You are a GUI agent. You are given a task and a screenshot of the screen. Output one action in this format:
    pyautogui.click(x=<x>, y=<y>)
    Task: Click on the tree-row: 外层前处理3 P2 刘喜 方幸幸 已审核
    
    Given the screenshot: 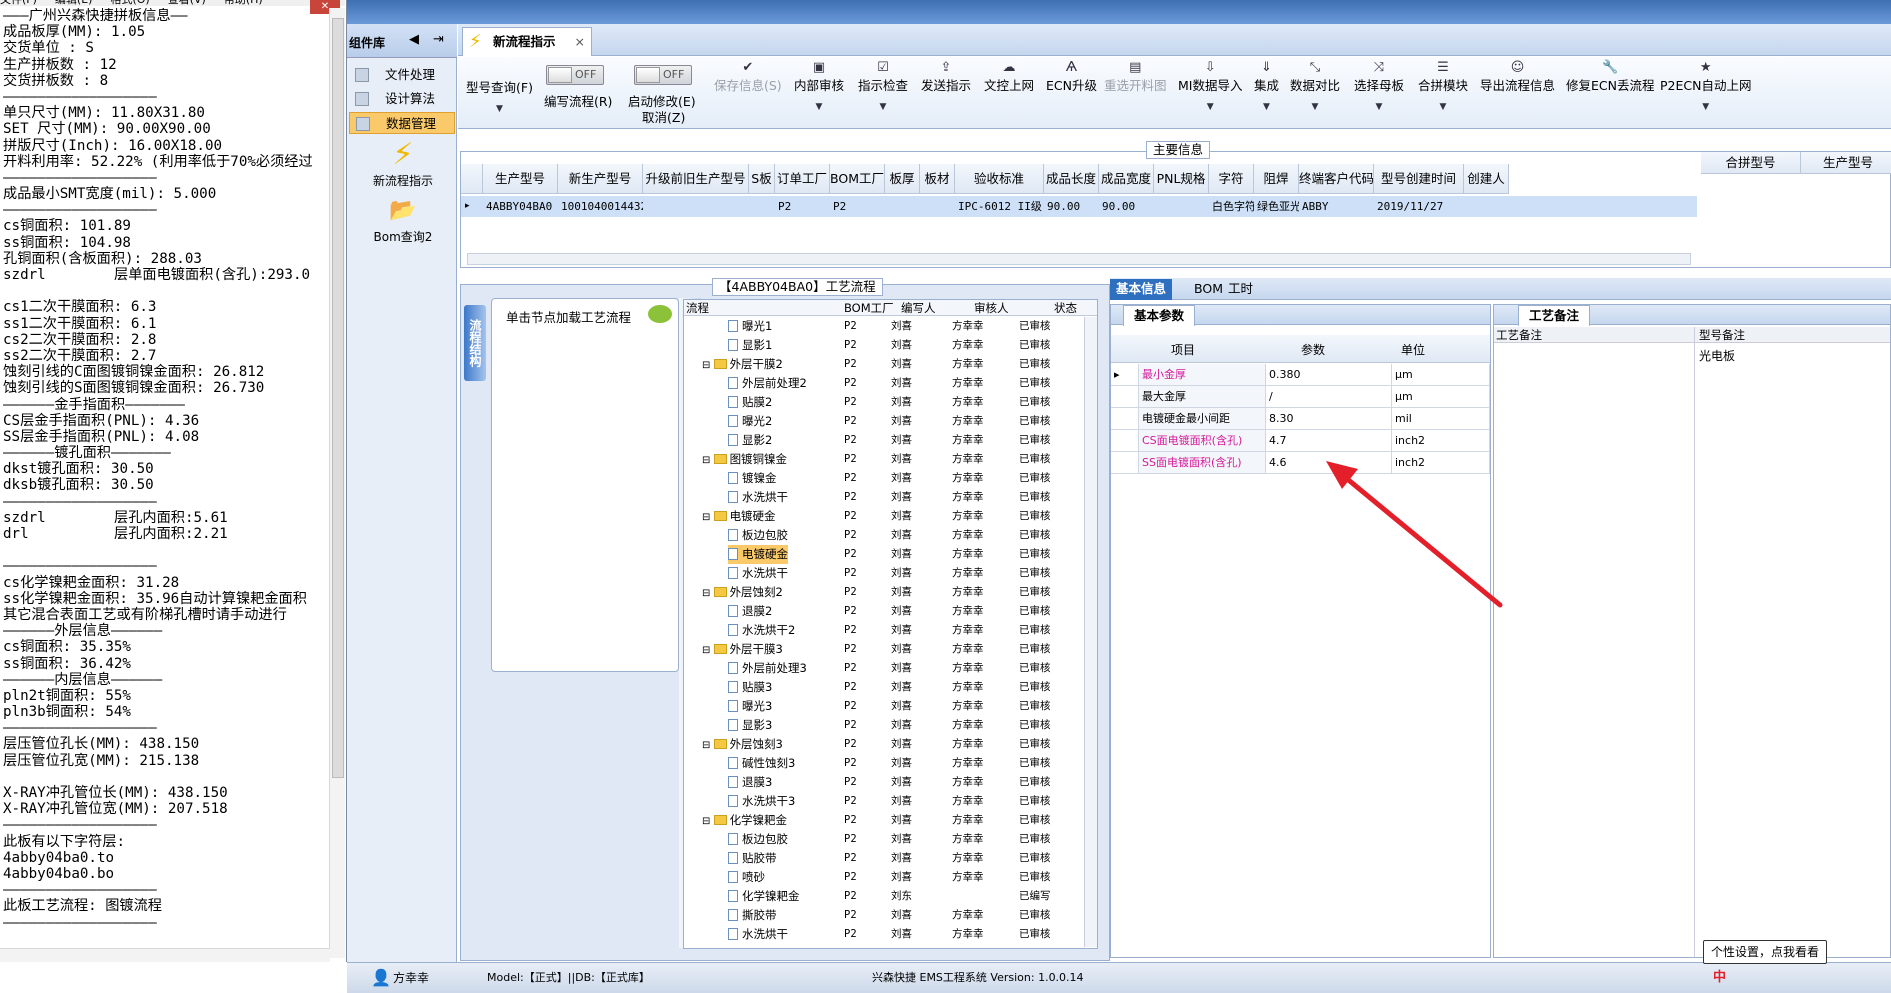 What is the action you would take?
    pyautogui.click(x=884, y=668)
    